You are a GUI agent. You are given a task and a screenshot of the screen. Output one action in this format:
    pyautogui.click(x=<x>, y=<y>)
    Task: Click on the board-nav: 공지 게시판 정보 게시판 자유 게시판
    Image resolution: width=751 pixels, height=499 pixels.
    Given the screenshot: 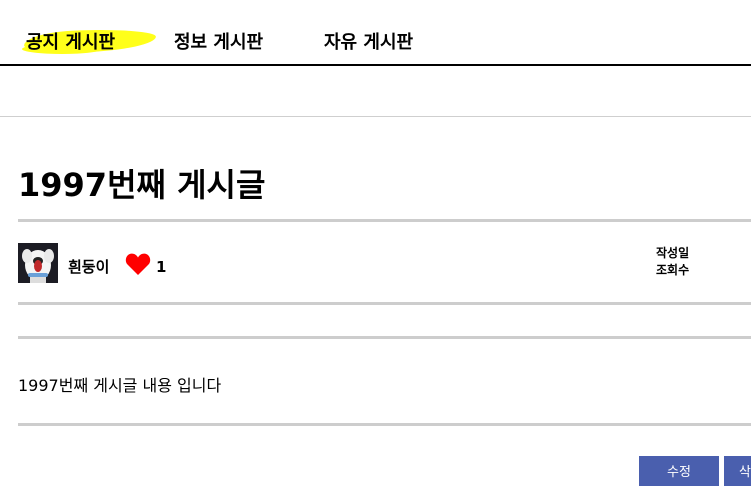 What is the action you would take?
    pyautogui.click(x=375, y=33)
    